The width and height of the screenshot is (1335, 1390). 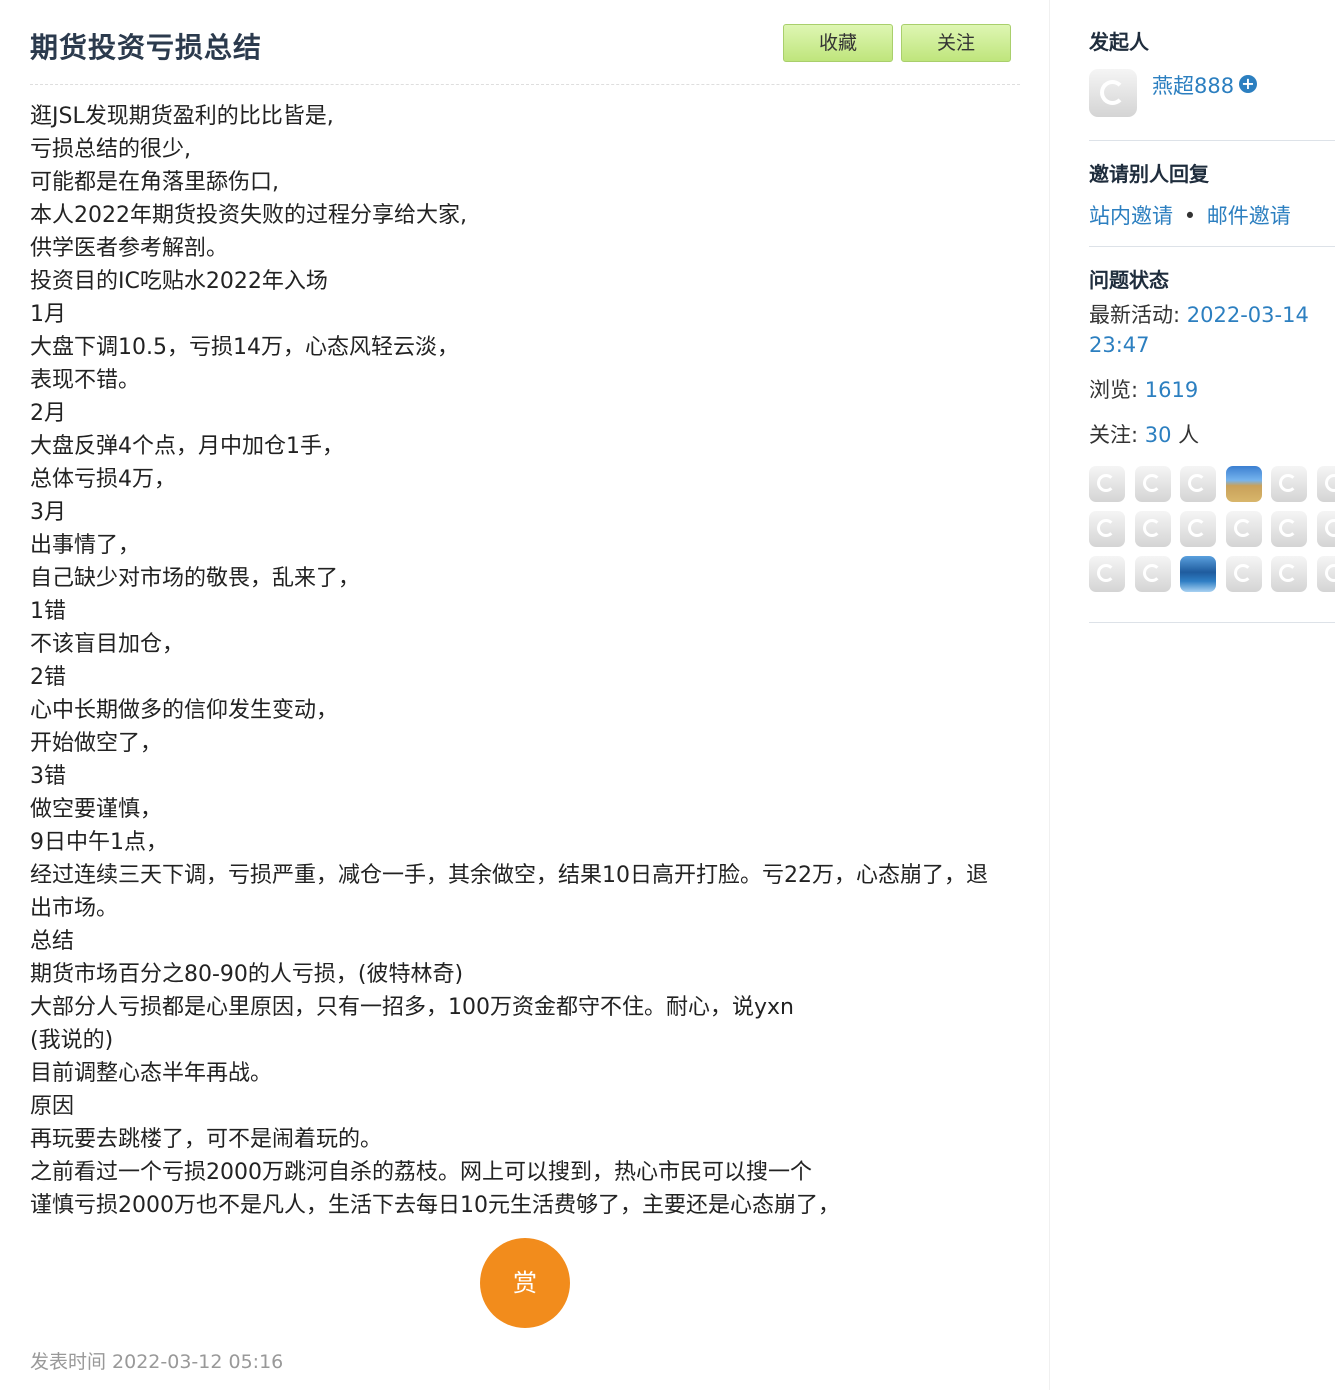 I want to click on content-line: 目前调整心态半年再战。, so click(x=151, y=1073).